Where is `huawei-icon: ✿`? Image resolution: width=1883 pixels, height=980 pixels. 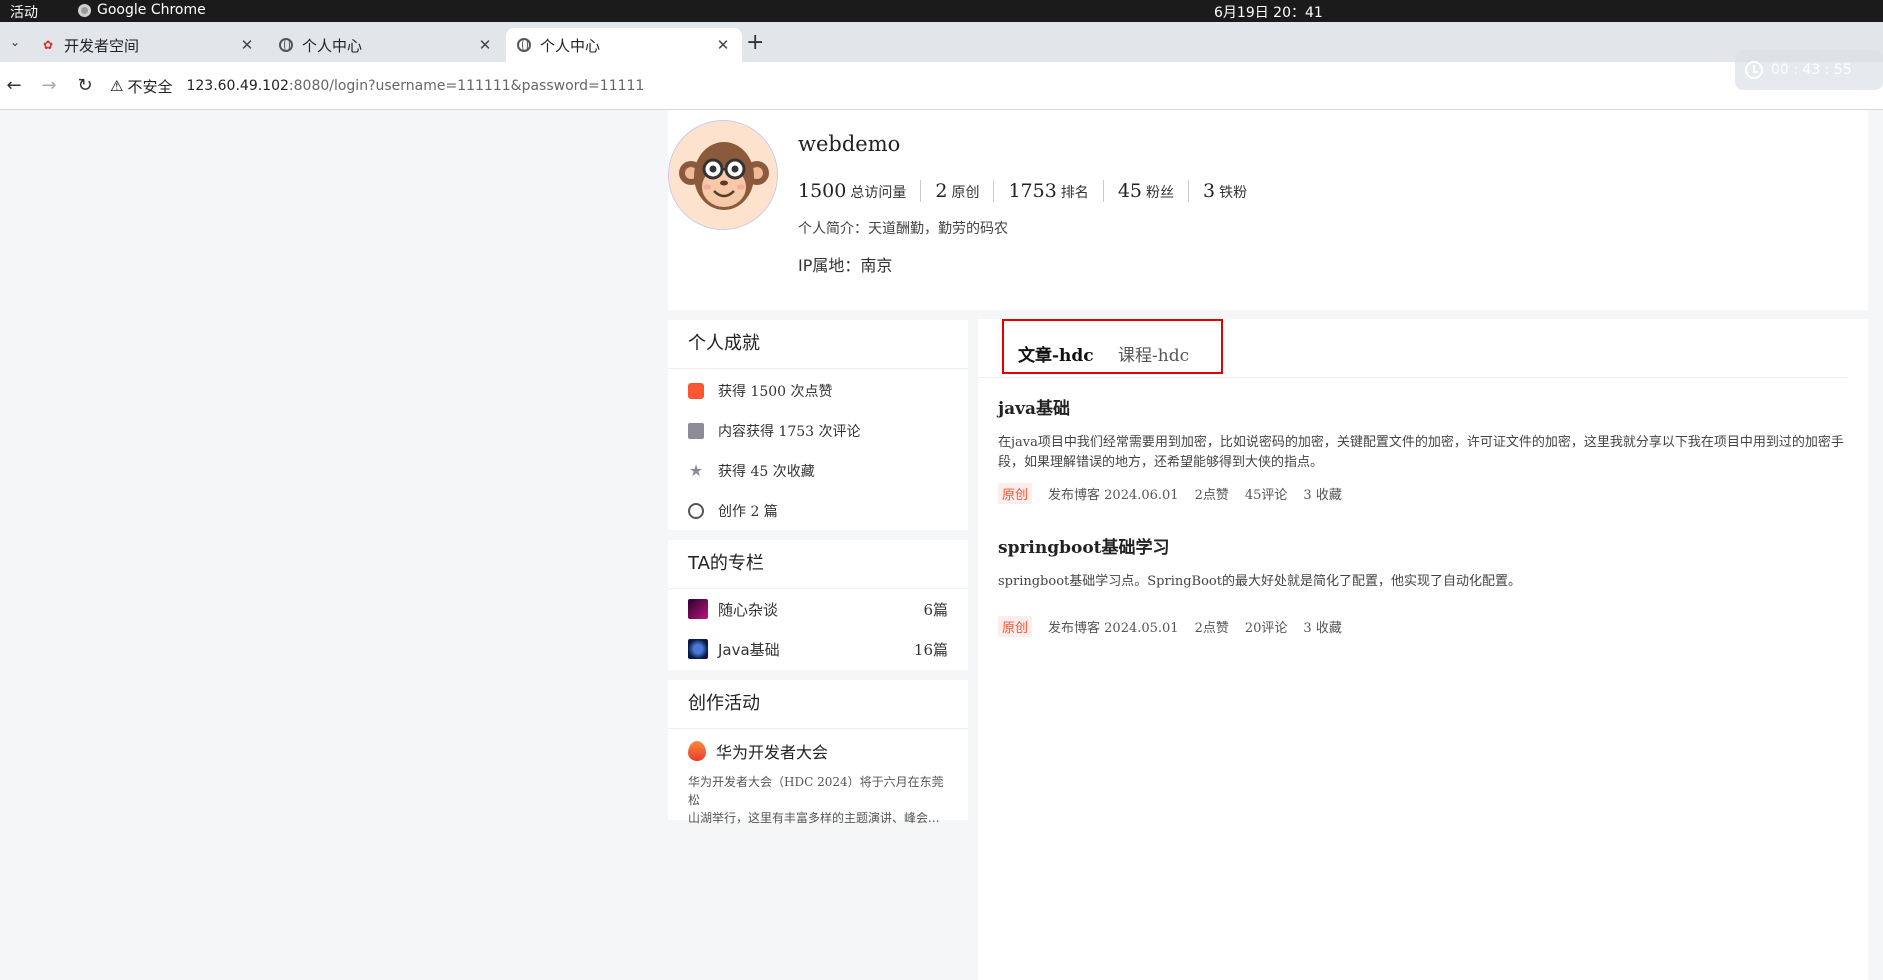 huawei-icon: ✿ is located at coordinates (48, 45).